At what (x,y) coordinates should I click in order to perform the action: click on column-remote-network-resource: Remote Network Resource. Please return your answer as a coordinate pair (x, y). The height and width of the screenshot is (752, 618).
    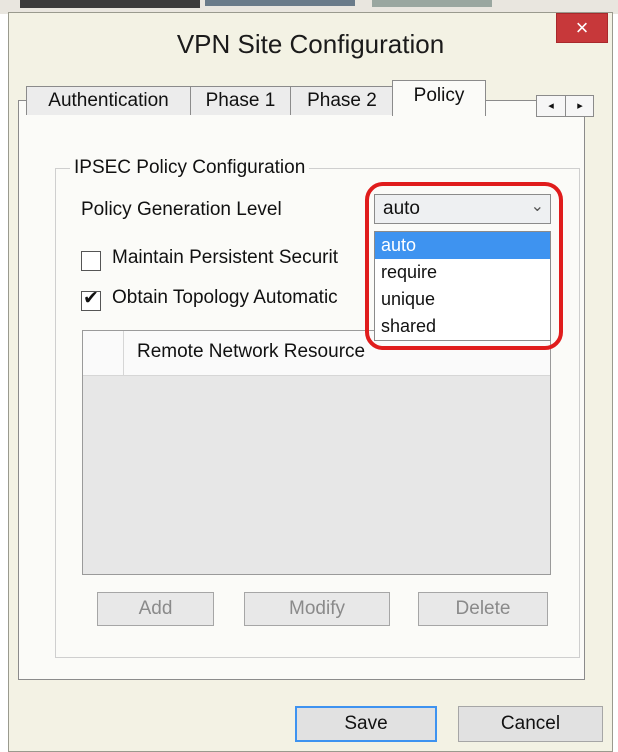
    Looking at the image, I should click on (251, 352).